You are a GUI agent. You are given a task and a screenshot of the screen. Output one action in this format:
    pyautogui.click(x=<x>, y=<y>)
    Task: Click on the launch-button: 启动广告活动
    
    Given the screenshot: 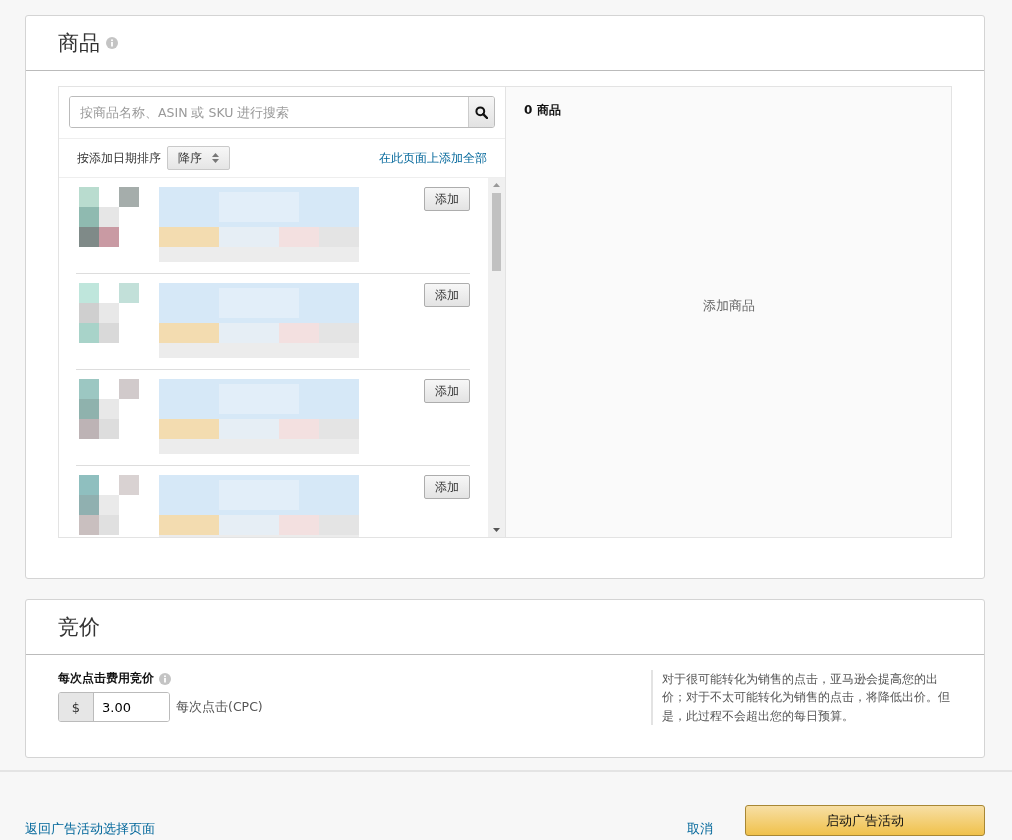 What is the action you would take?
    pyautogui.click(x=865, y=821)
    